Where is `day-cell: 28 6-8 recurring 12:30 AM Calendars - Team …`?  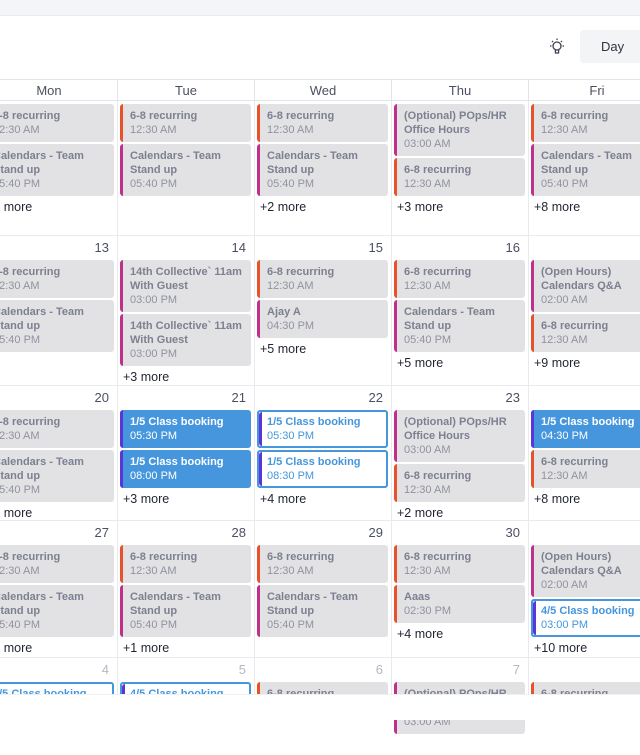 day-cell: 28 6-8 recurring 12:30 AM Calendars - Team … is located at coordinates (186, 589).